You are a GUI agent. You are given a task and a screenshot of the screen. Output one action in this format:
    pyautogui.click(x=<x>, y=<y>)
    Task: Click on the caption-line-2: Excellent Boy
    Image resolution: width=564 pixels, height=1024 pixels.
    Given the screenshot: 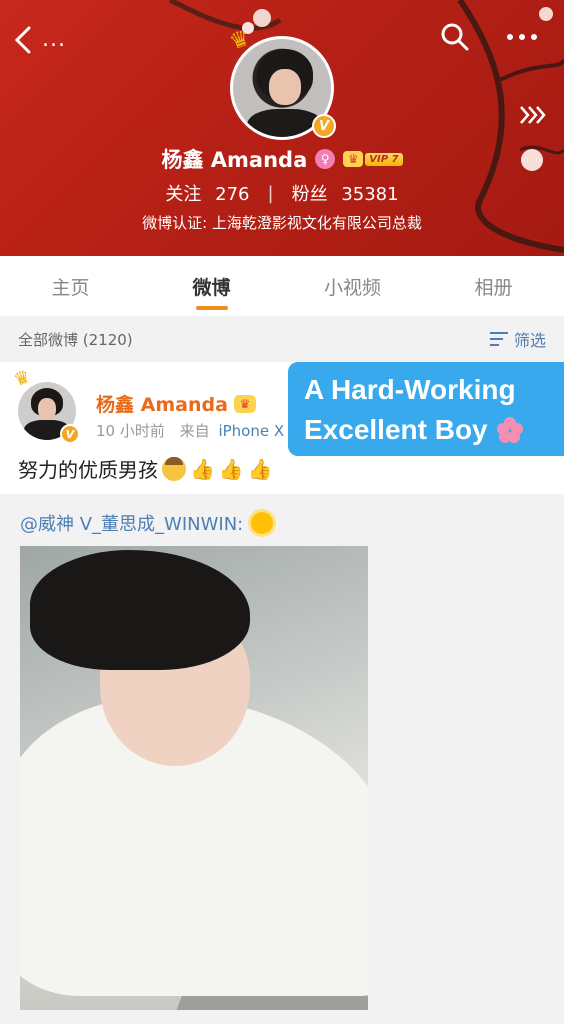 What is the action you would take?
    pyautogui.click(x=396, y=429)
    